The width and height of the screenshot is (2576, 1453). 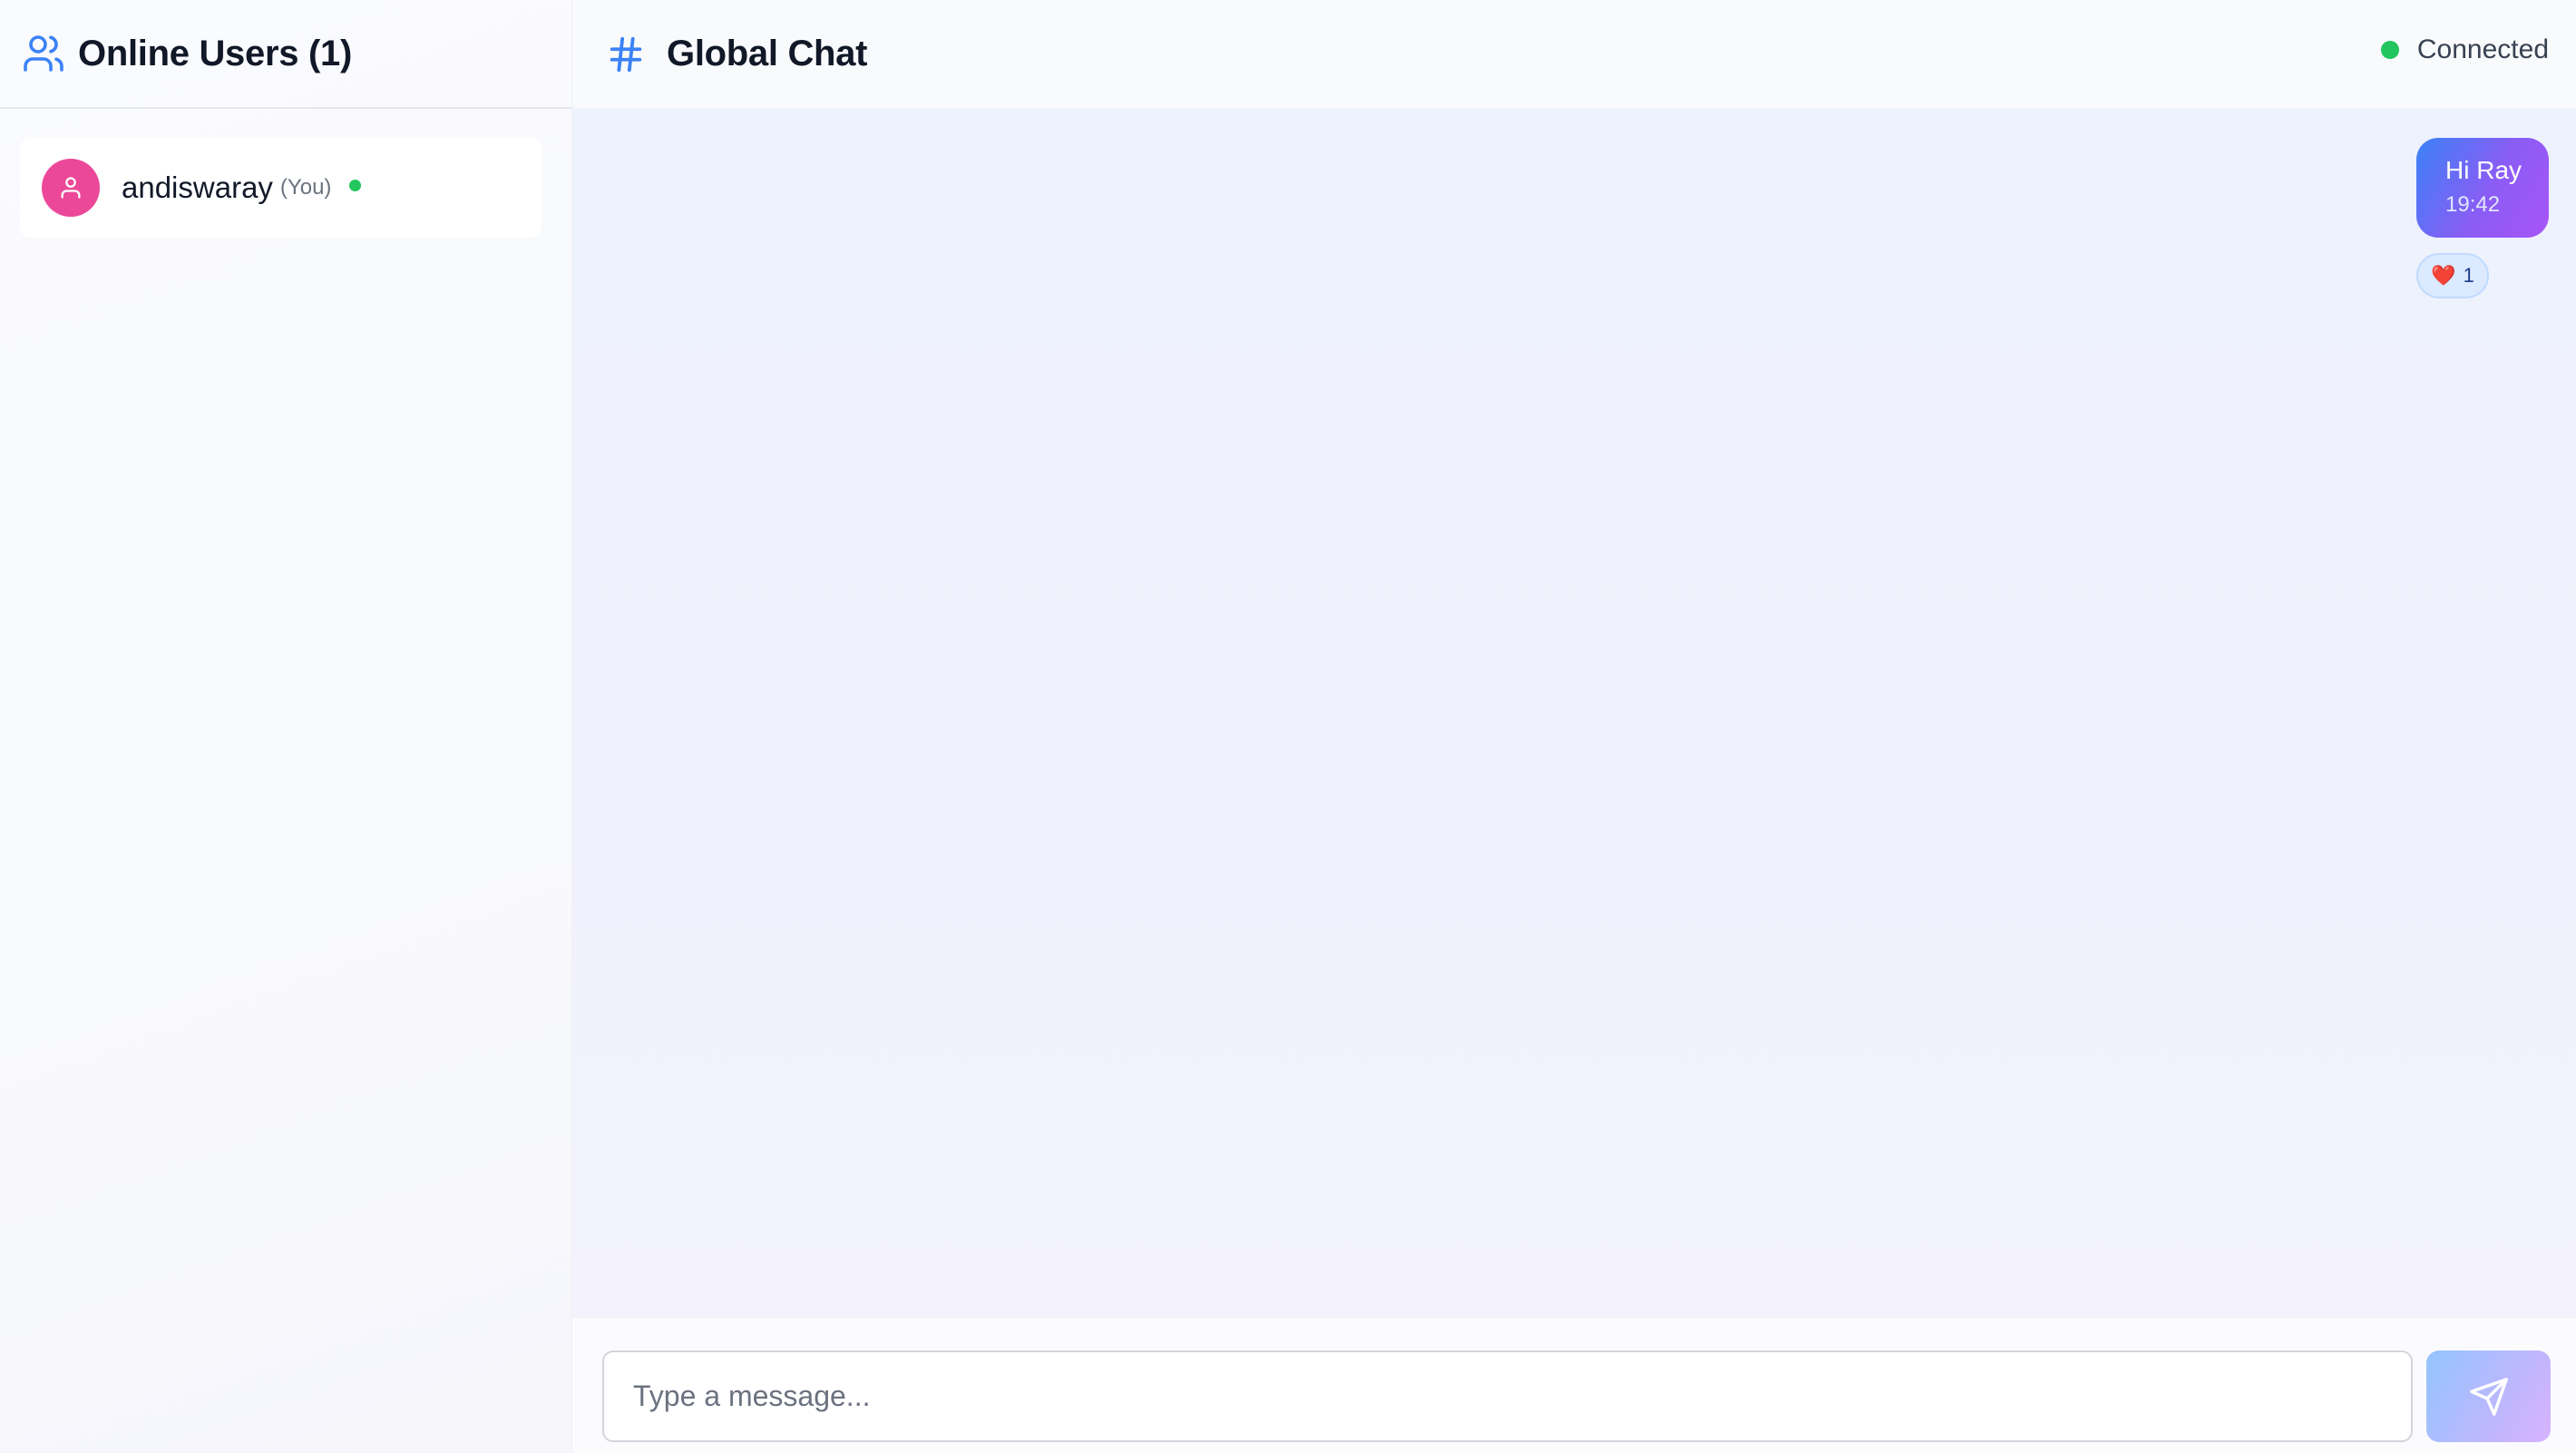 I want to click on reaction-badge: ❤️ 1, so click(x=2452, y=275).